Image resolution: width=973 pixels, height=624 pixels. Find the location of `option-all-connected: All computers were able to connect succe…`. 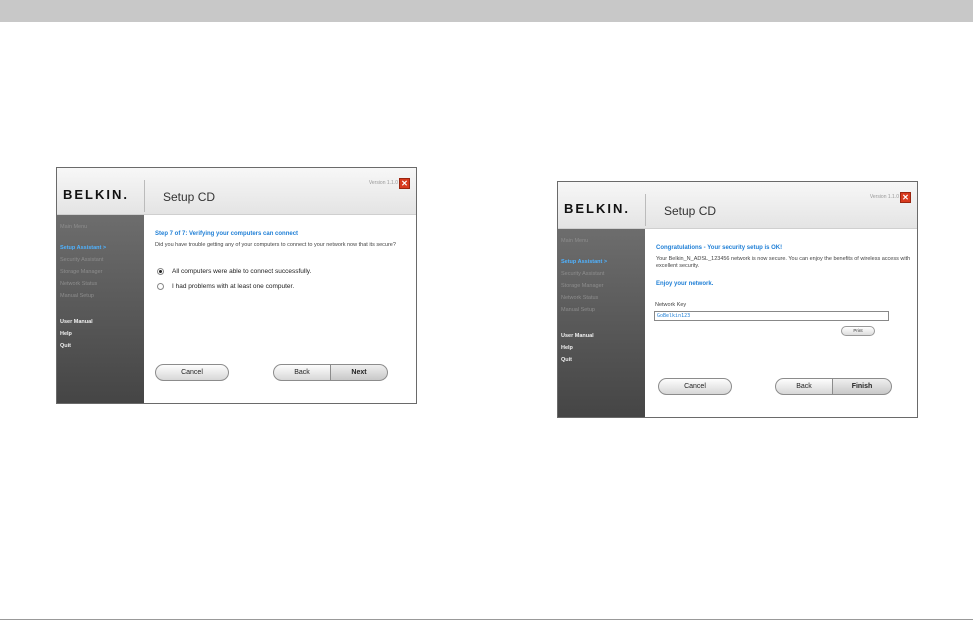

option-all-connected: All computers were able to connect succe… is located at coordinates (234, 271).